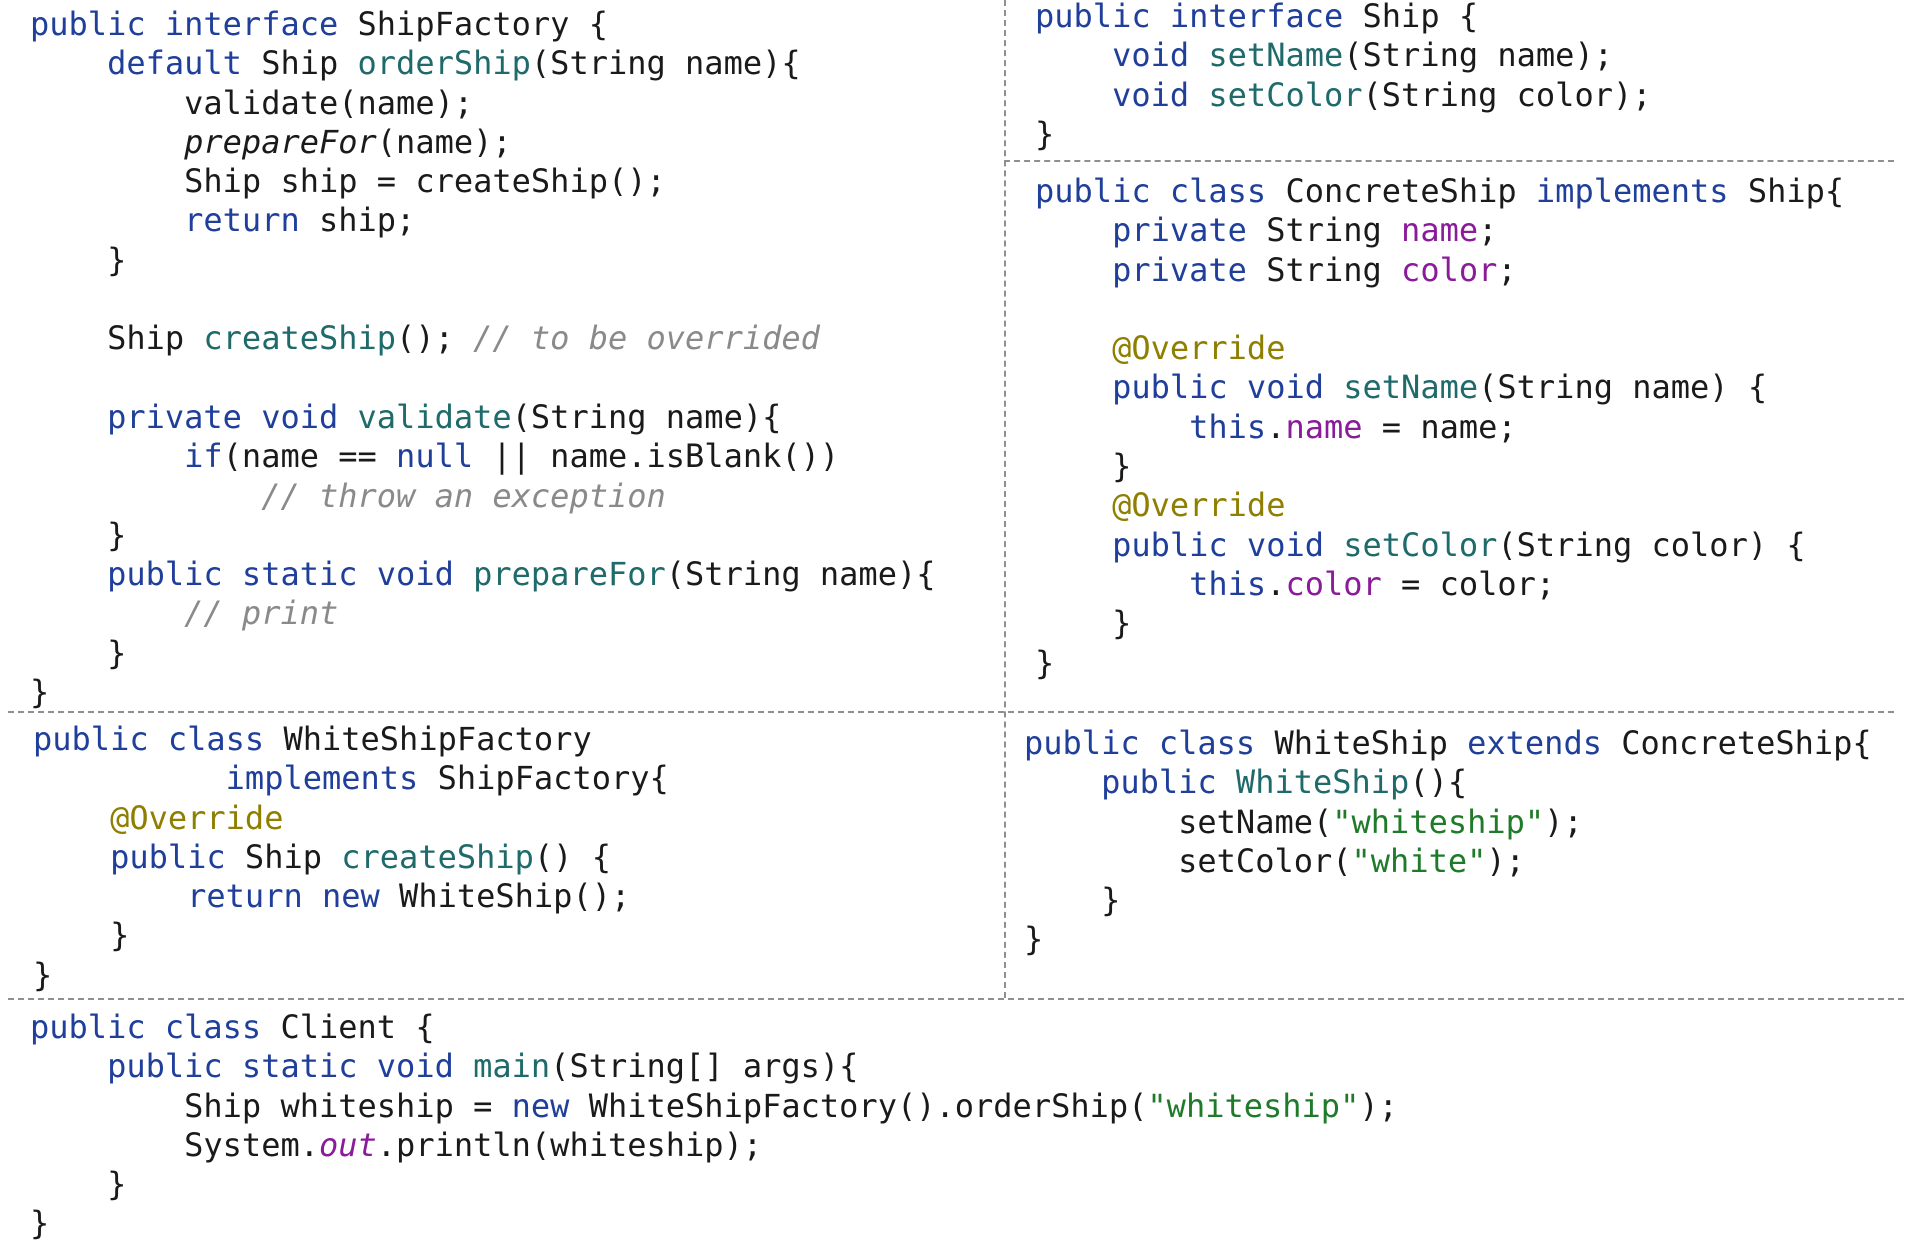 The width and height of the screenshot is (1906, 1251). Describe the element at coordinates (271, 1105) in the screenshot. I see `code-token-plain: Ship whiteship =` at that location.